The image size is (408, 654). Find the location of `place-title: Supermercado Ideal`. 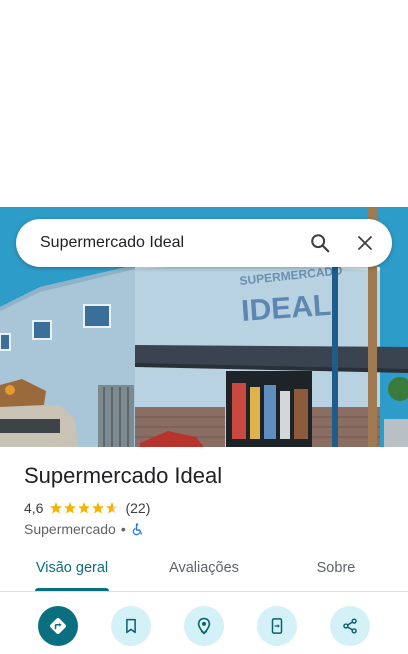

place-title: Supermercado Ideal is located at coordinates (123, 475).